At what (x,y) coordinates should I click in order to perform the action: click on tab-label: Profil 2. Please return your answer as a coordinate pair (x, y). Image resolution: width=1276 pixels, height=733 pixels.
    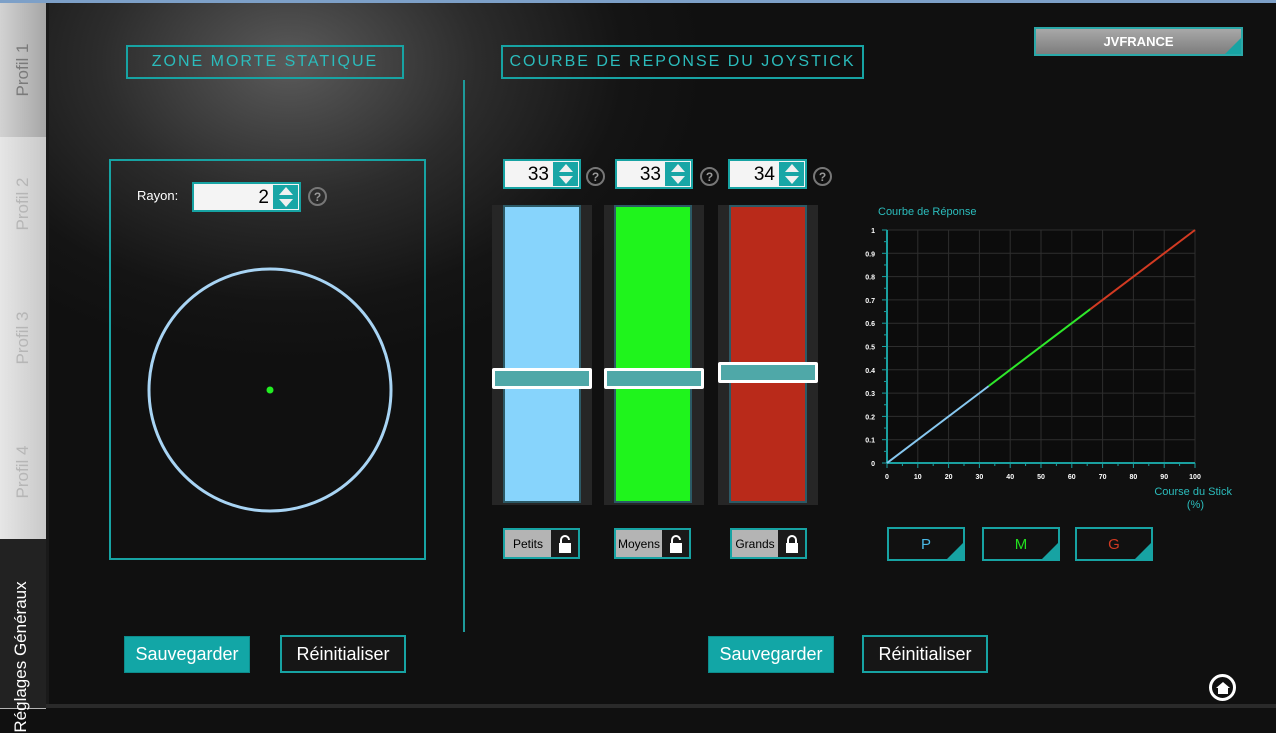
    Looking at the image, I should click on (22, 204).